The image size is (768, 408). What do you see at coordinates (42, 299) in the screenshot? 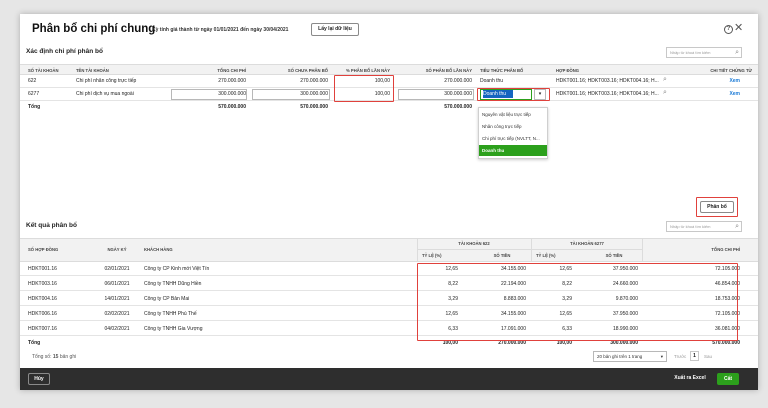
I see `contract-number: HDKT004.16` at bounding box center [42, 299].